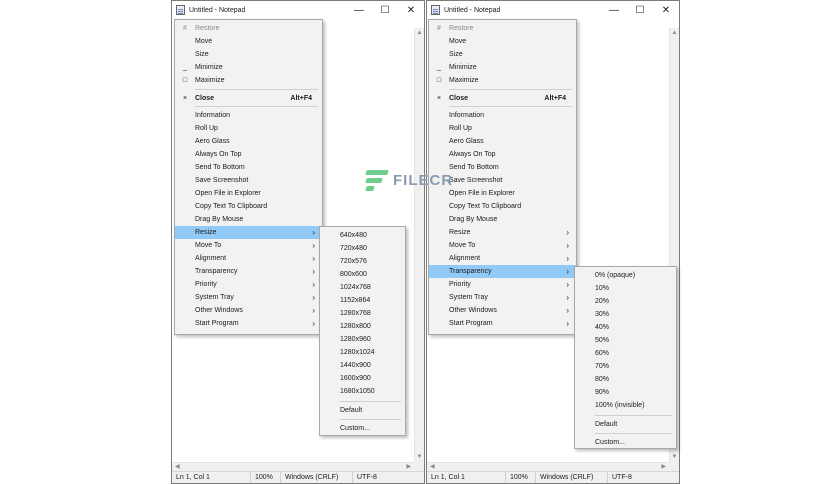  What do you see at coordinates (216, 271) in the screenshot?
I see `menu-item-label: Transparency` at bounding box center [216, 271].